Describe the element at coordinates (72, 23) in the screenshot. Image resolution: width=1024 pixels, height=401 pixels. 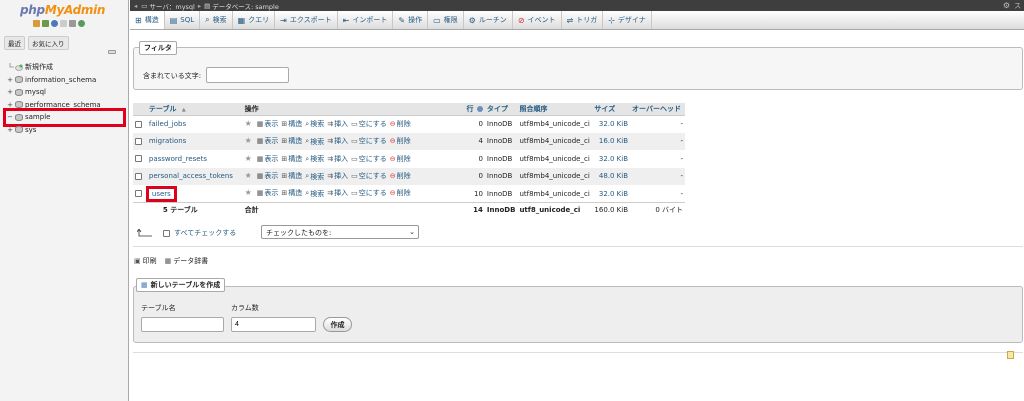
I see `settings-icon` at that location.